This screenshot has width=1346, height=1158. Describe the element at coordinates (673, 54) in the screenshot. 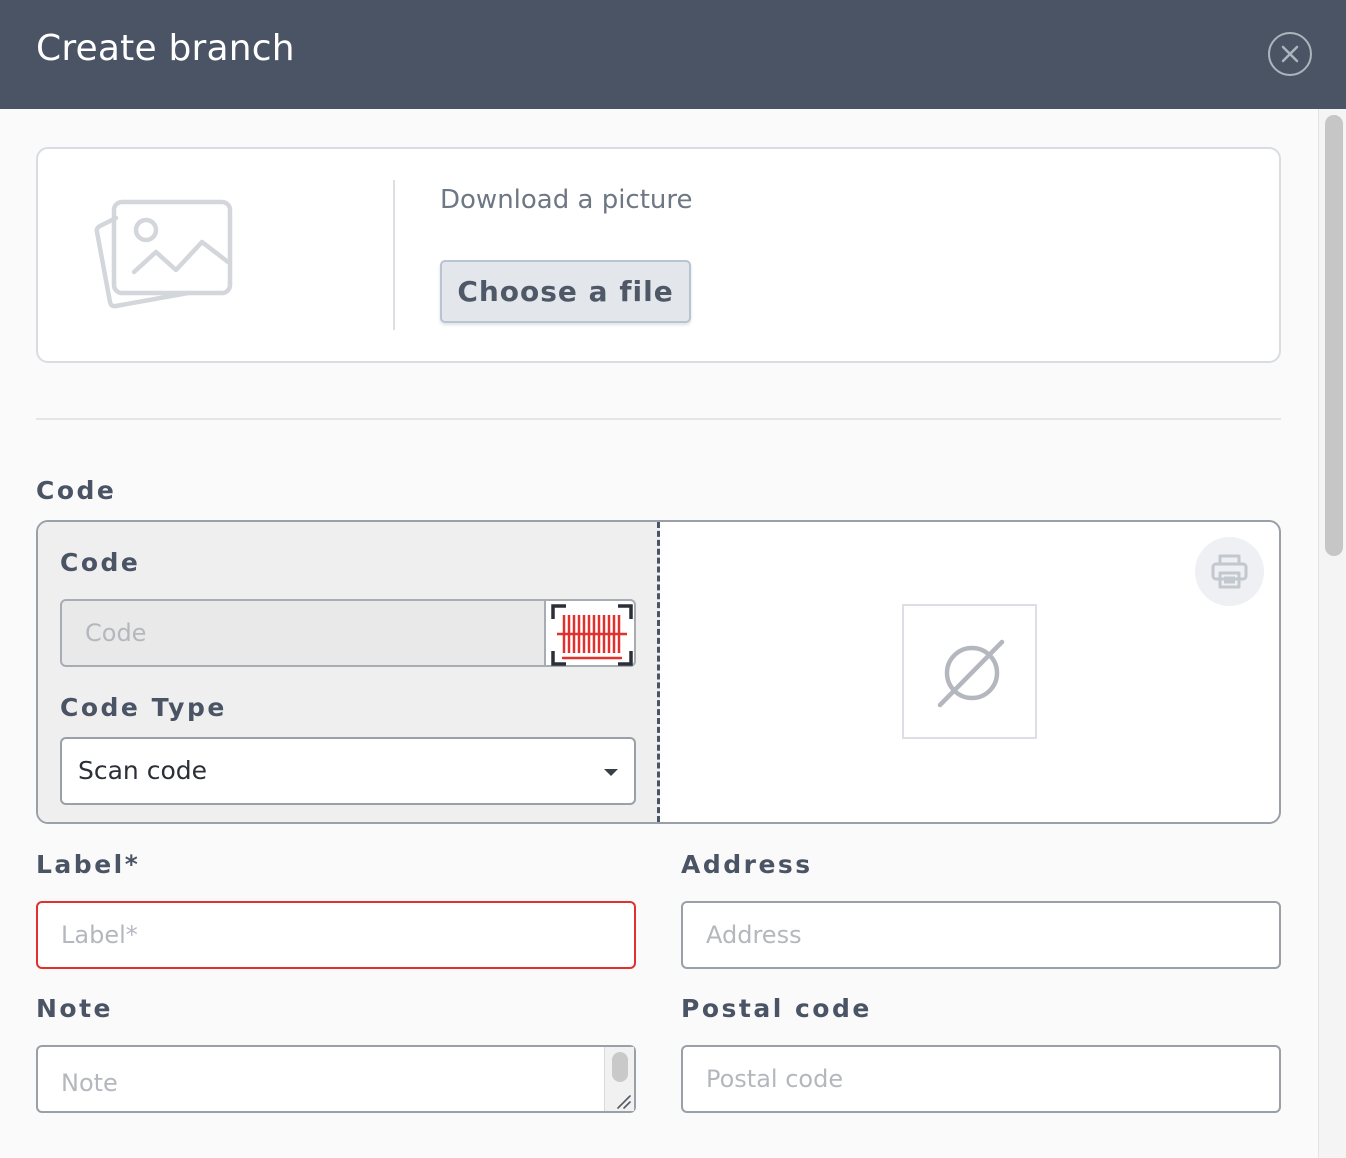

I see `dialog-header: Create branch` at that location.